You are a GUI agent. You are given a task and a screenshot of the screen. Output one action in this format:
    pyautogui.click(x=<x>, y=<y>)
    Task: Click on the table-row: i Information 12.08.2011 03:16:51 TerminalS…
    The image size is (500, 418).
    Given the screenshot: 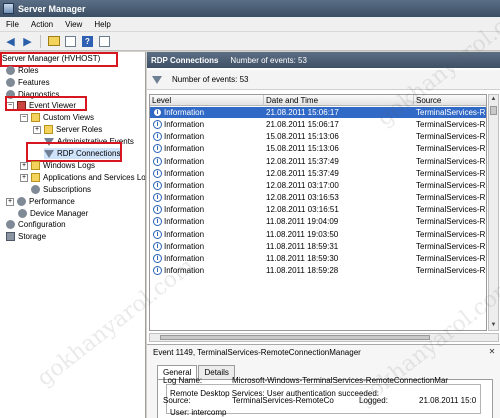 What is the action you would take?
    pyautogui.click(x=318, y=209)
    